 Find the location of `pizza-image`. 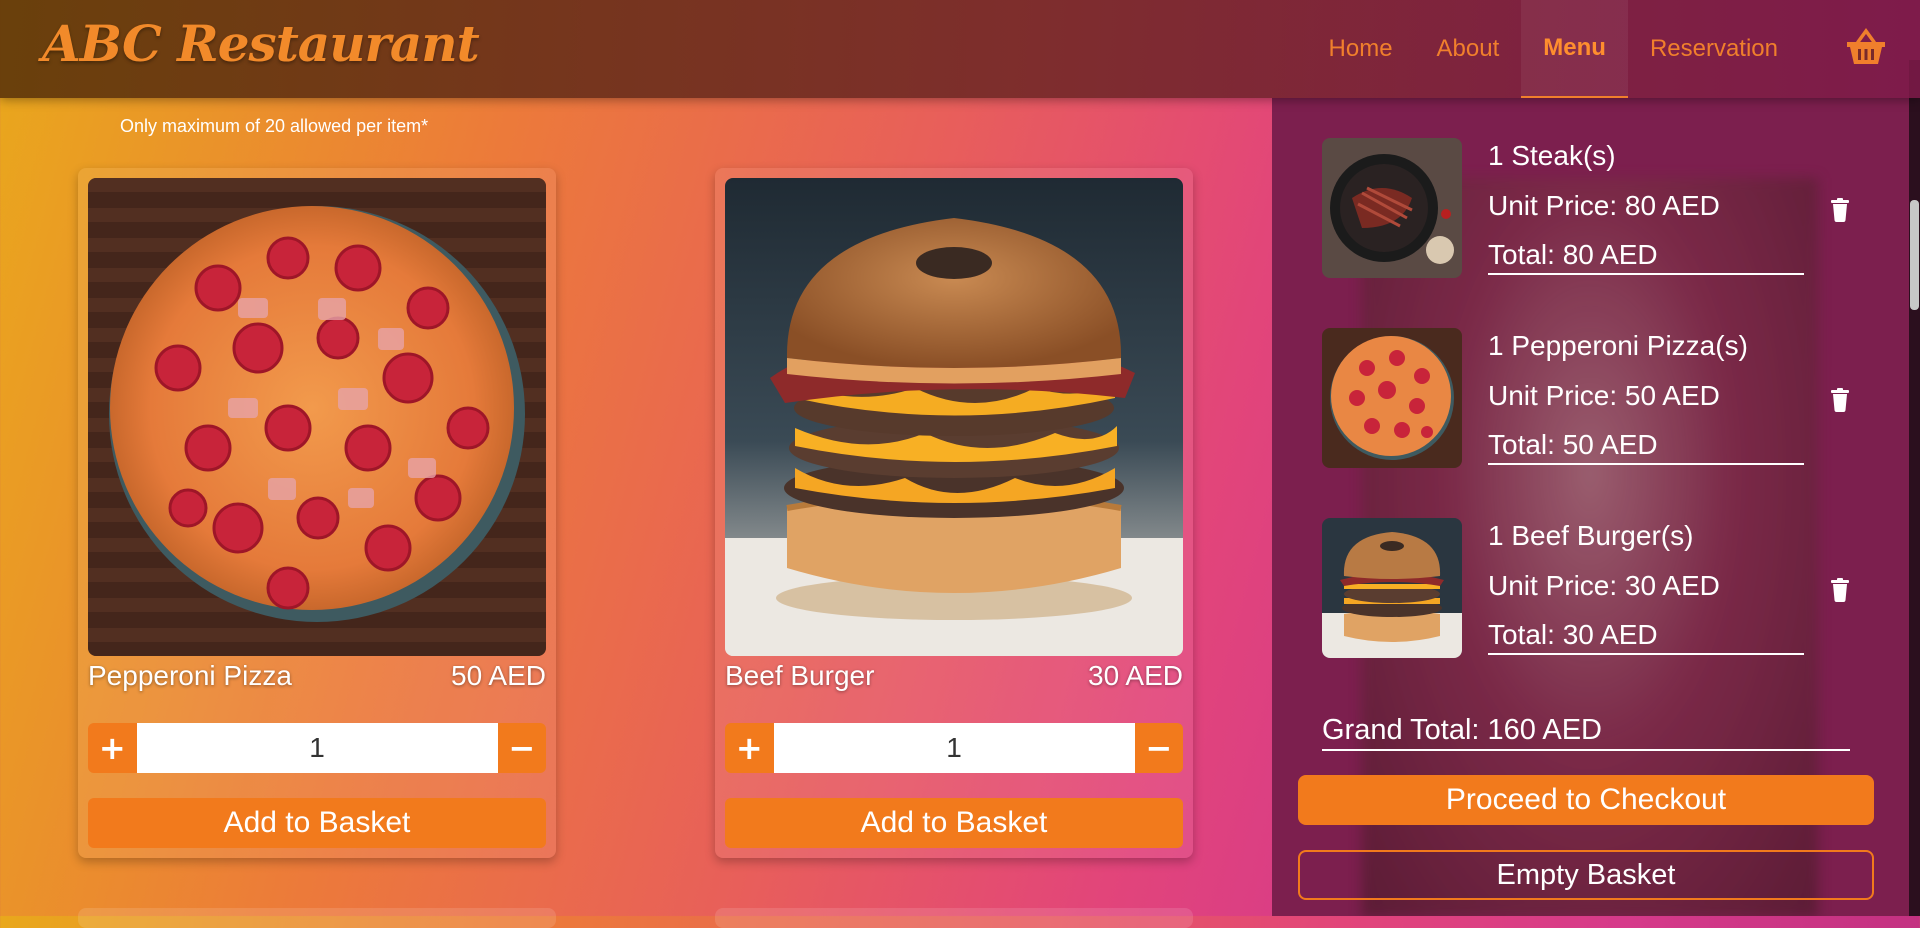

pizza-image is located at coordinates (317, 417).